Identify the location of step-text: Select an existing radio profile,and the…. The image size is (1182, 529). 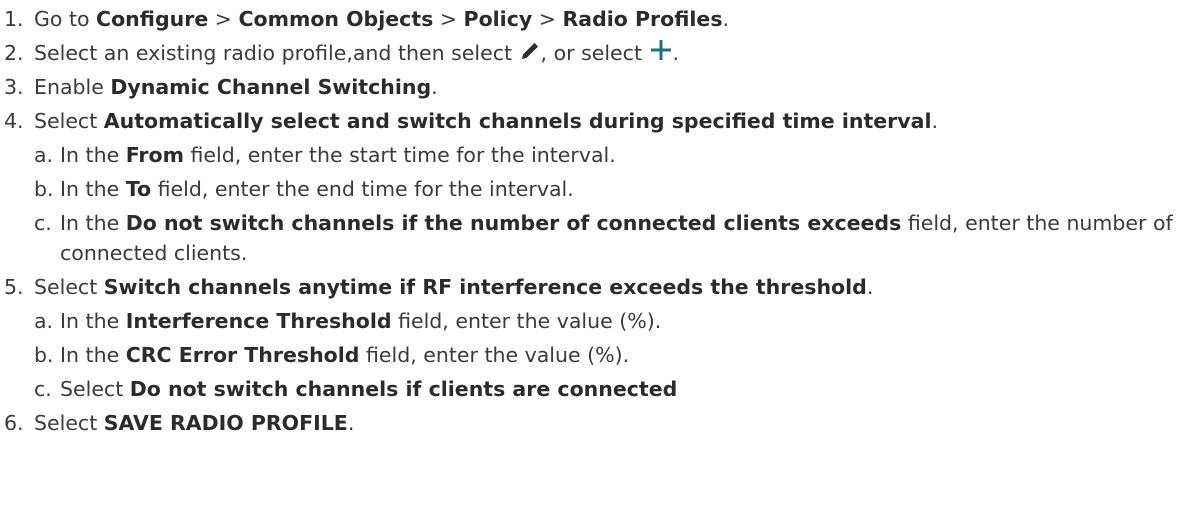
(356, 53).